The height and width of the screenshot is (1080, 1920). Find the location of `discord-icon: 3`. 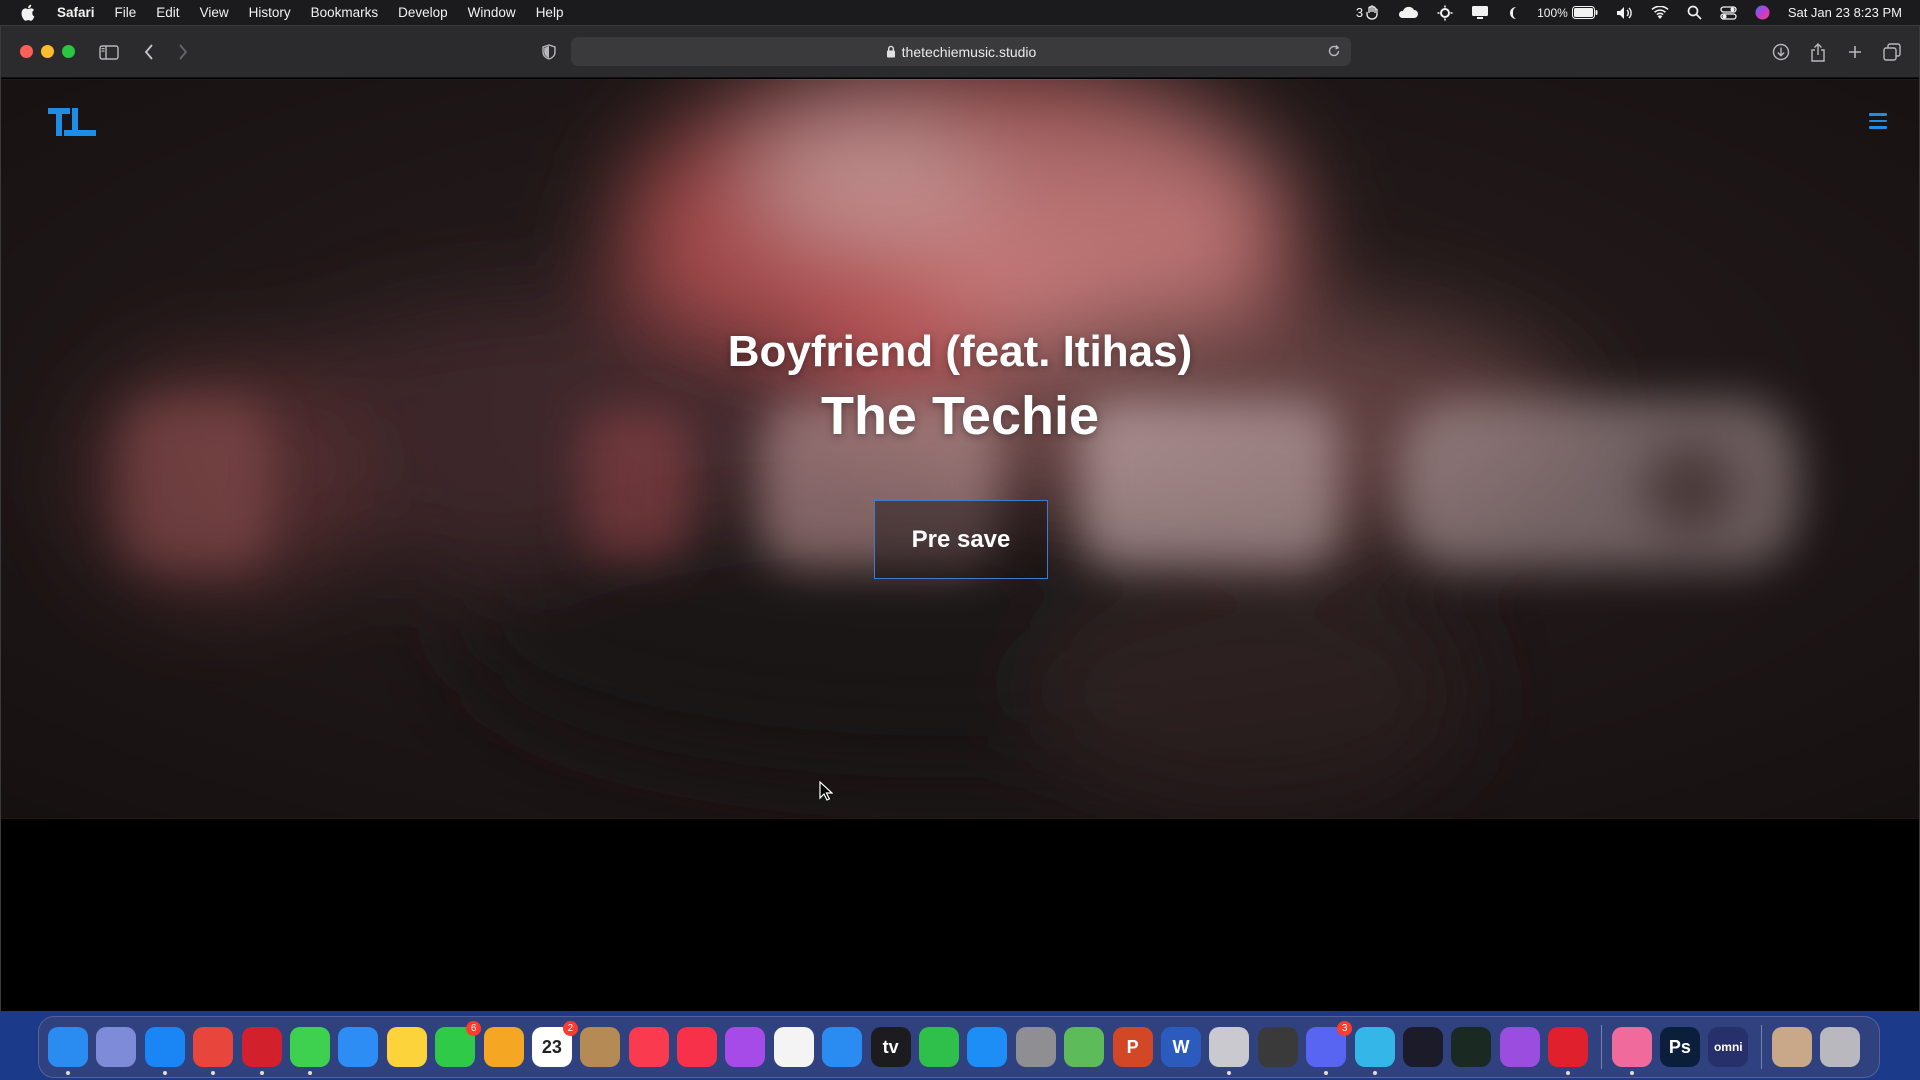

discord-icon: 3 is located at coordinates (1329, 1048).